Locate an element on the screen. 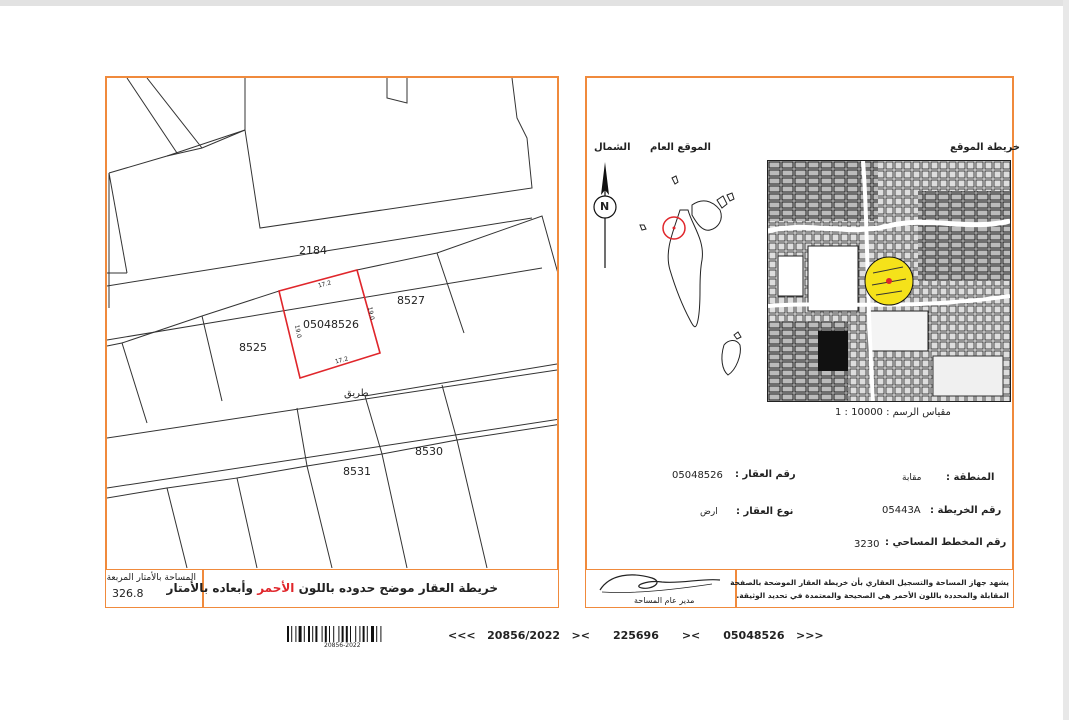 This screenshot has height=720, width=1069. road-label: طريق is located at coordinates (356, 393).